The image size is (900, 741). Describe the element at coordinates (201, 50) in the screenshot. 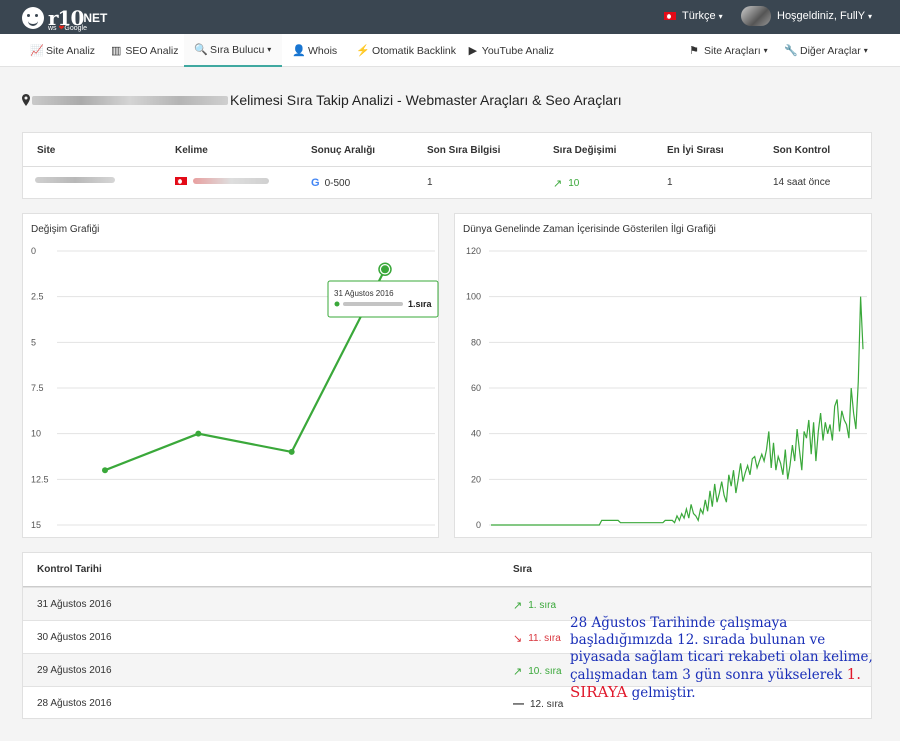

I see `search-icon: 🔍` at that location.